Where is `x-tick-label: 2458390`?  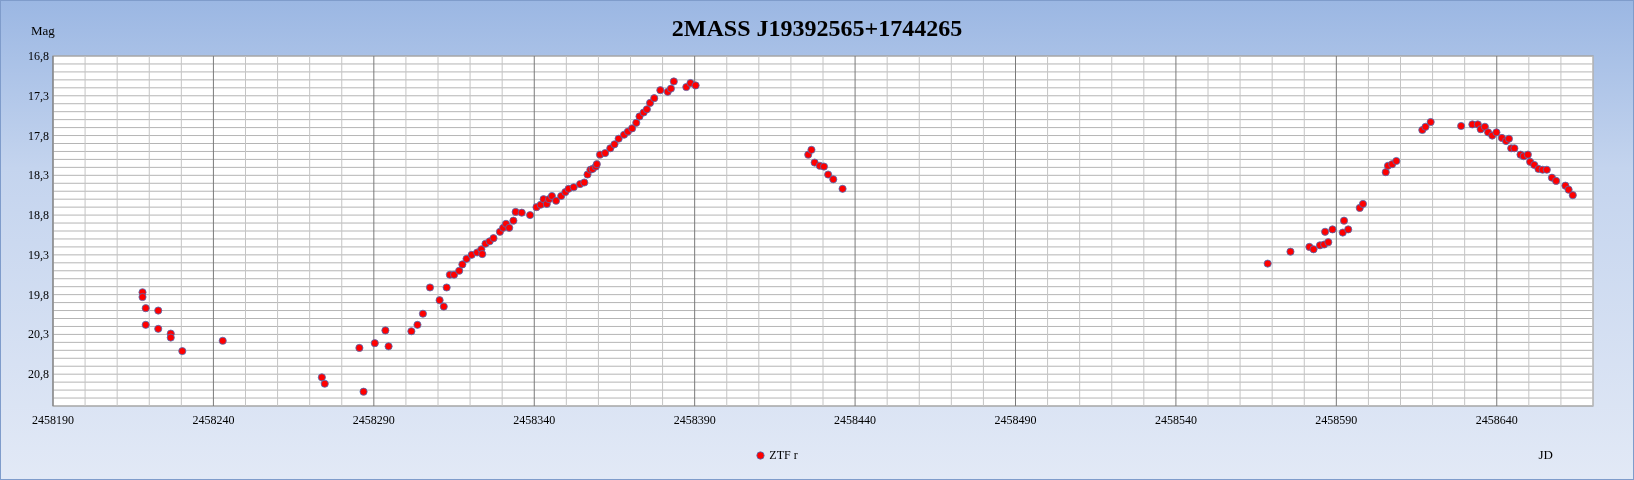
x-tick-label: 2458390 is located at coordinates (694, 420).